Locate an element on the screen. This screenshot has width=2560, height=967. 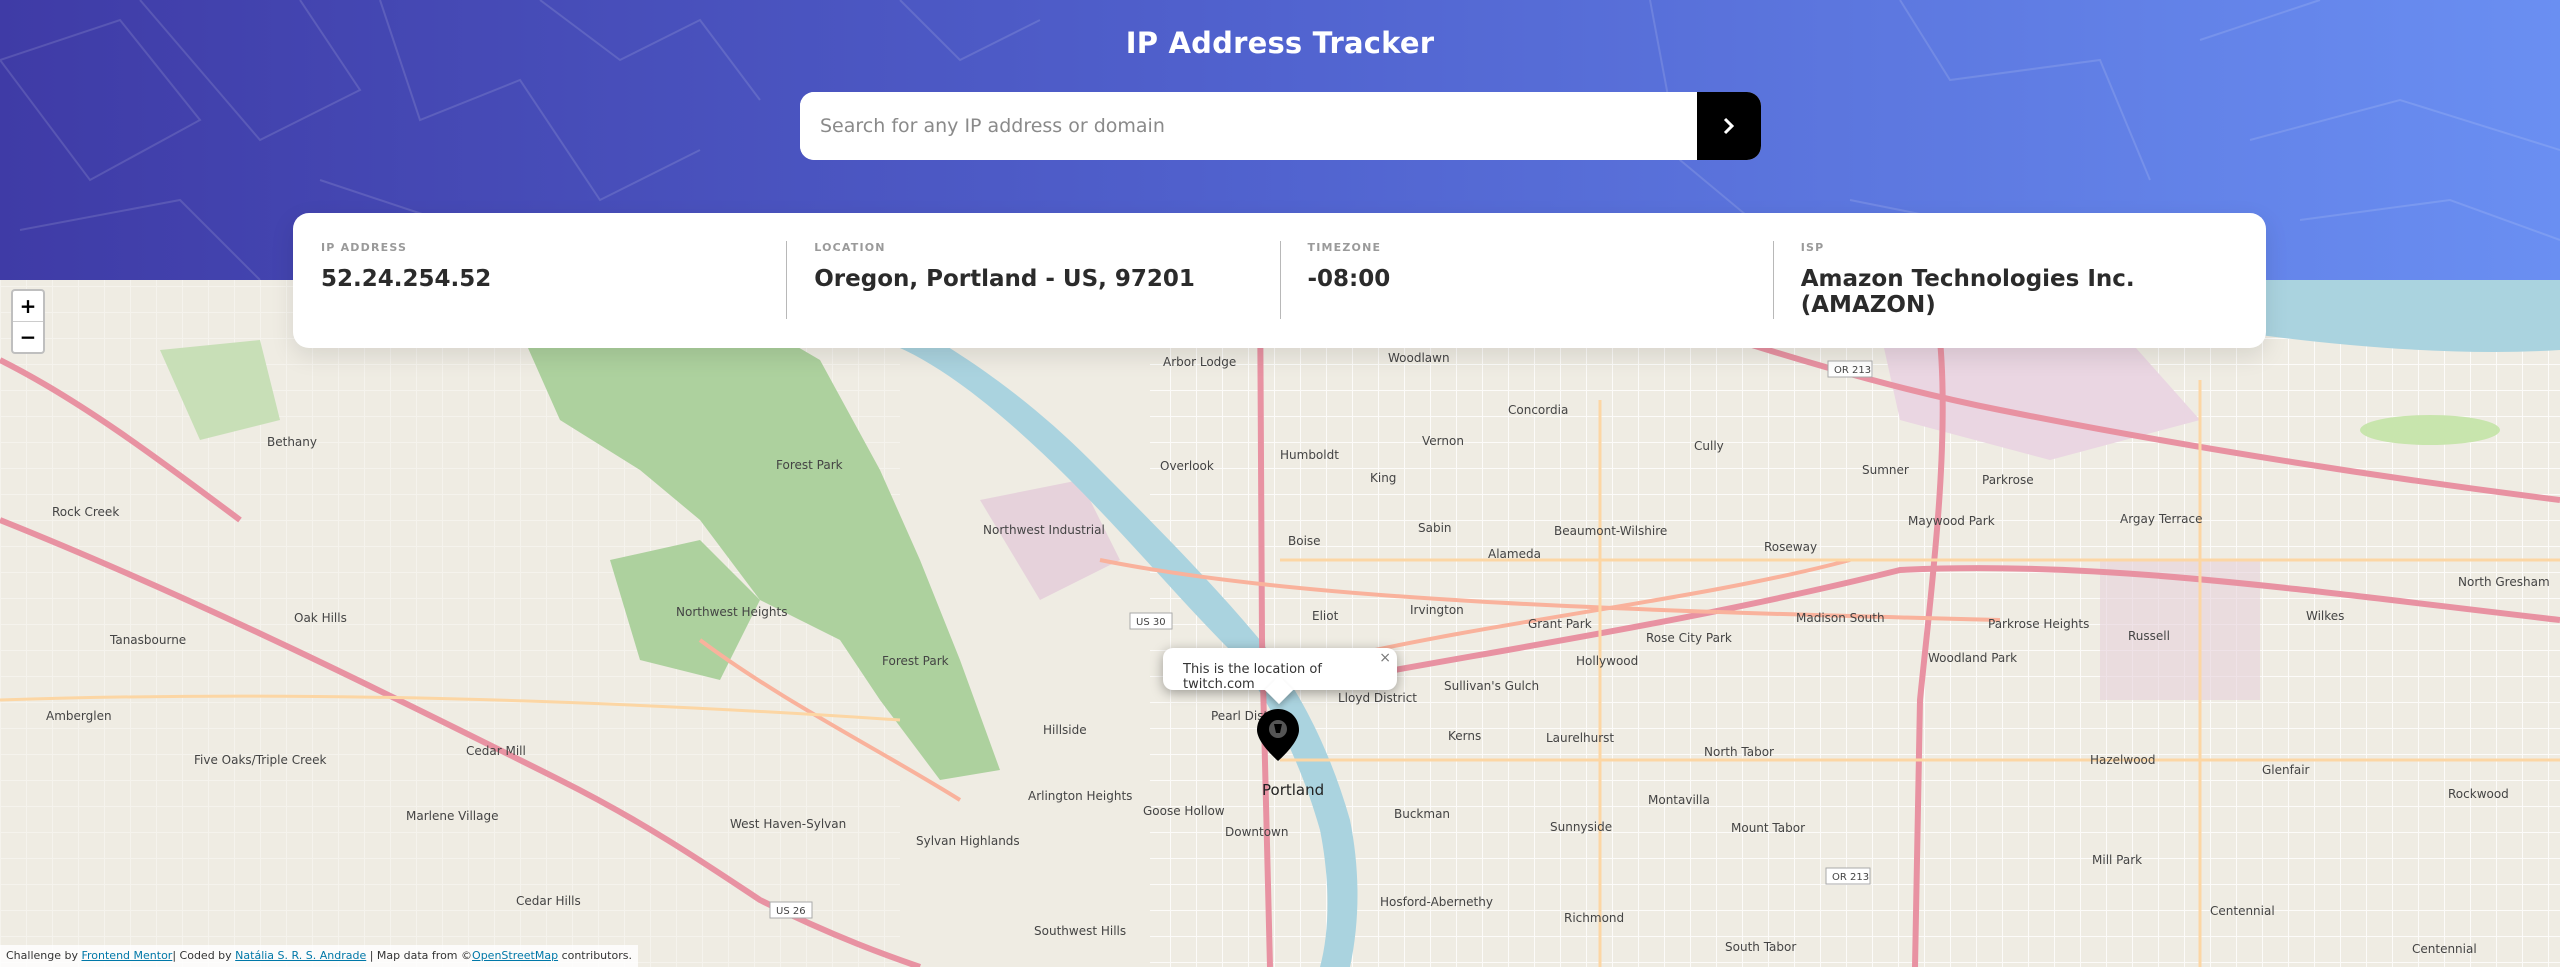
attr-map-suffix: contributors. is located at coordinates (596, 955).